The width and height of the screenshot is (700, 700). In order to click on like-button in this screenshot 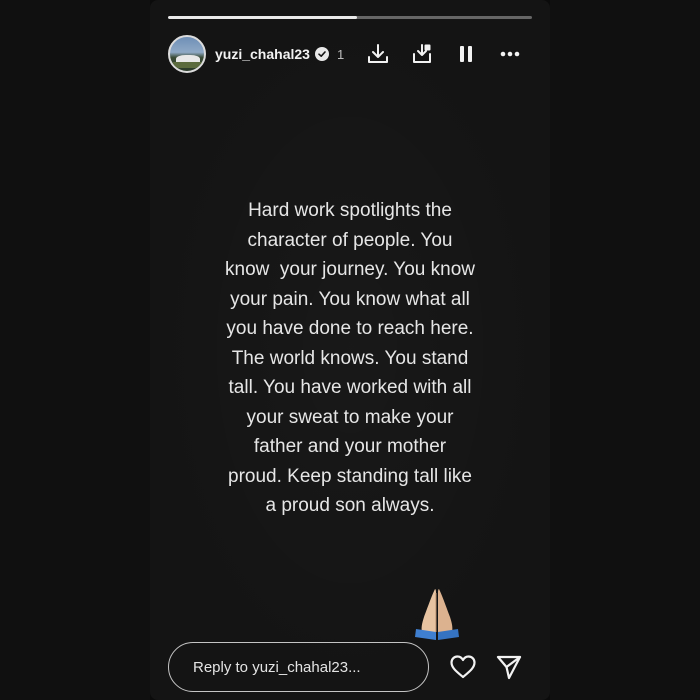, I will do `click(464, 667)`.